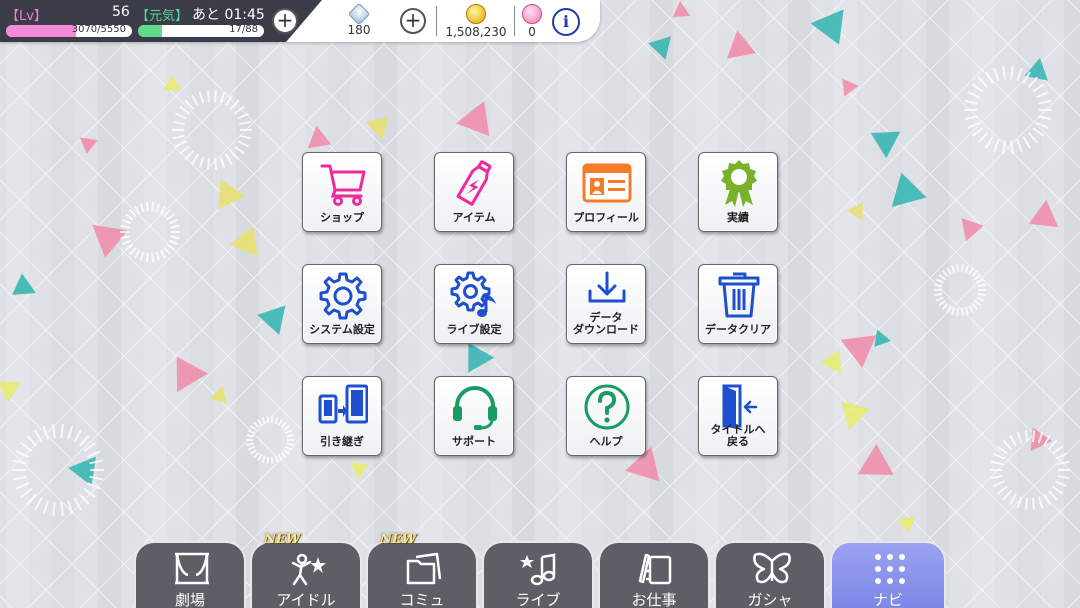  I want to click on profile-label: プロフィール, so click(606, 217).